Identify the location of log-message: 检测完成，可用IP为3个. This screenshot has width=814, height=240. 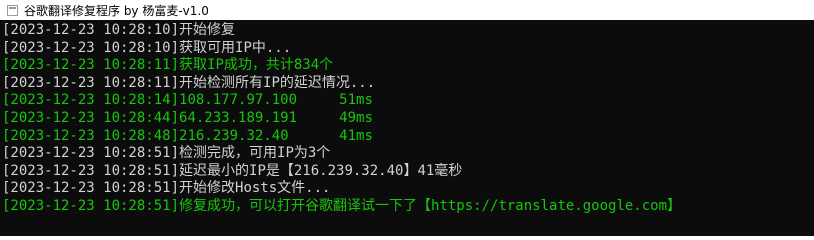
(255, 153).